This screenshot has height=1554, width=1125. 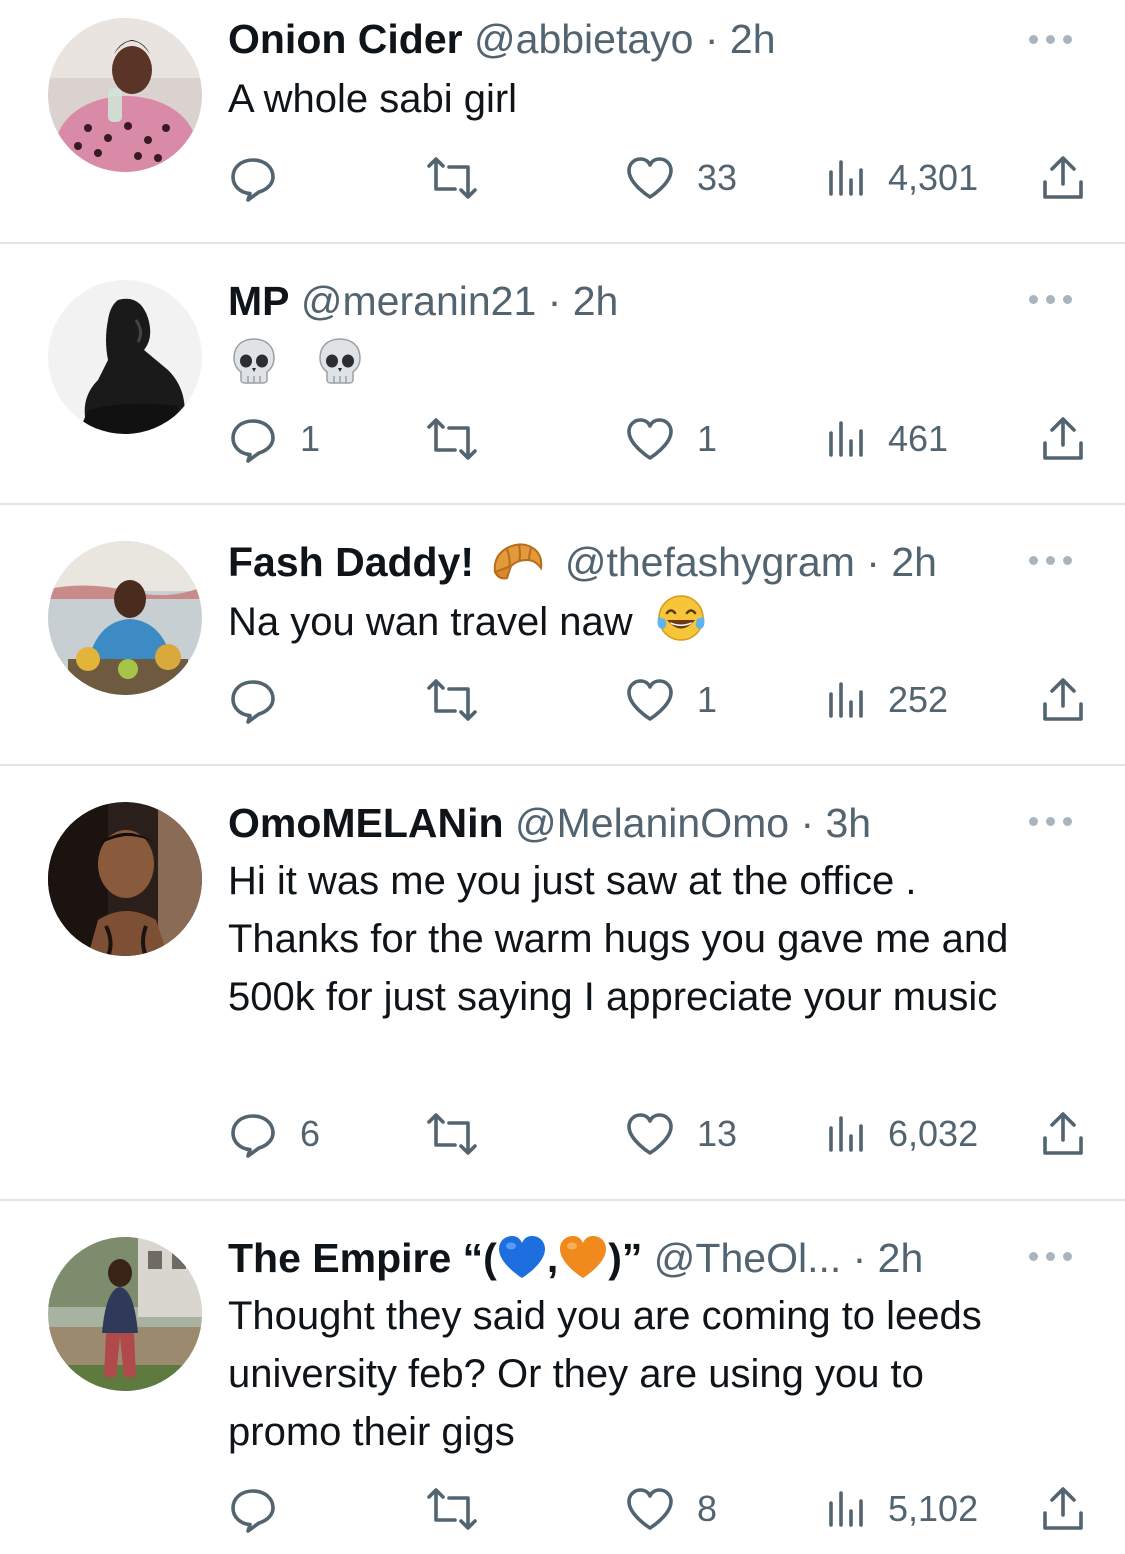 I want to click on views-button: 252, so click(x=887, y=700).